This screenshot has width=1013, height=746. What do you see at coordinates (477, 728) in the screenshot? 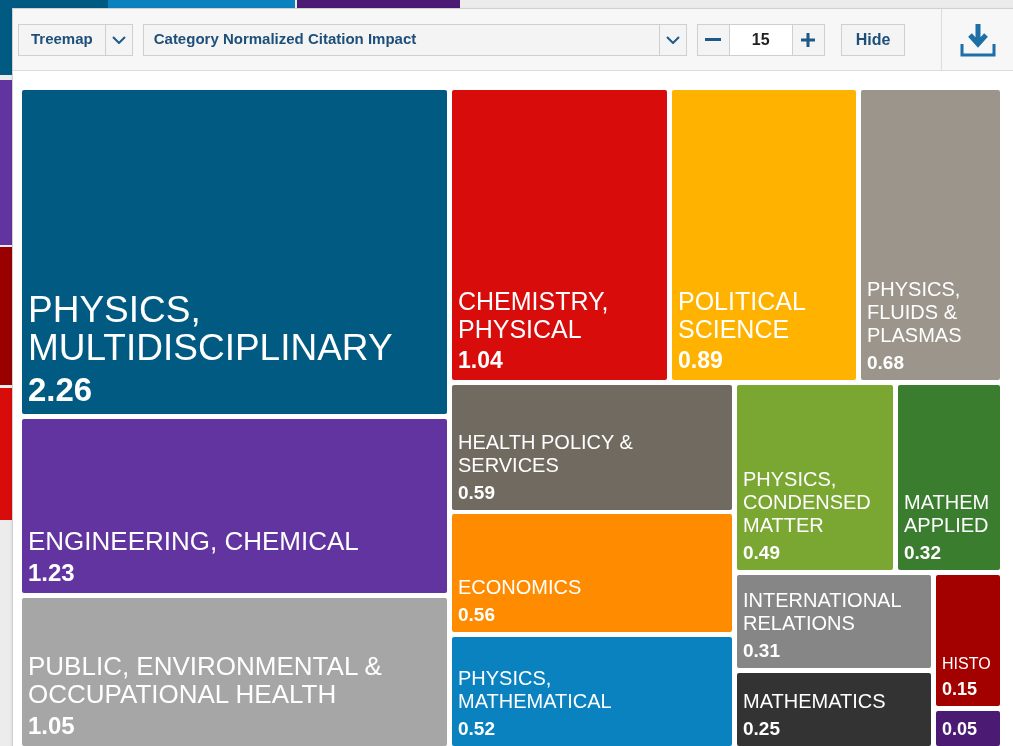
I see `tile-value: 0.52` at bounding box center [477, 728].